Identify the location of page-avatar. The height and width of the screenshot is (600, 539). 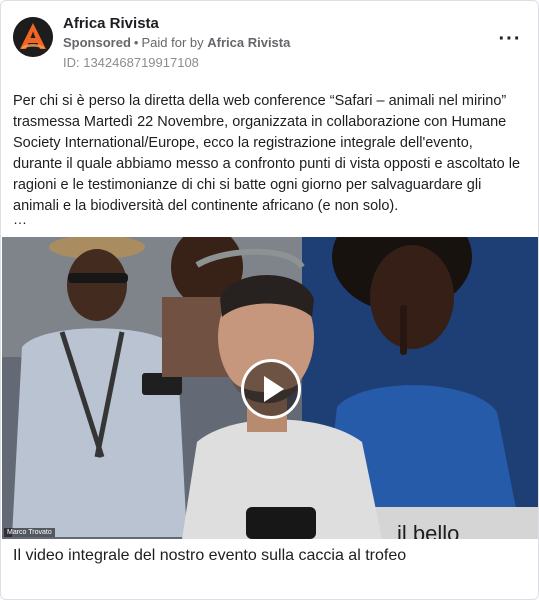
(33, 37).